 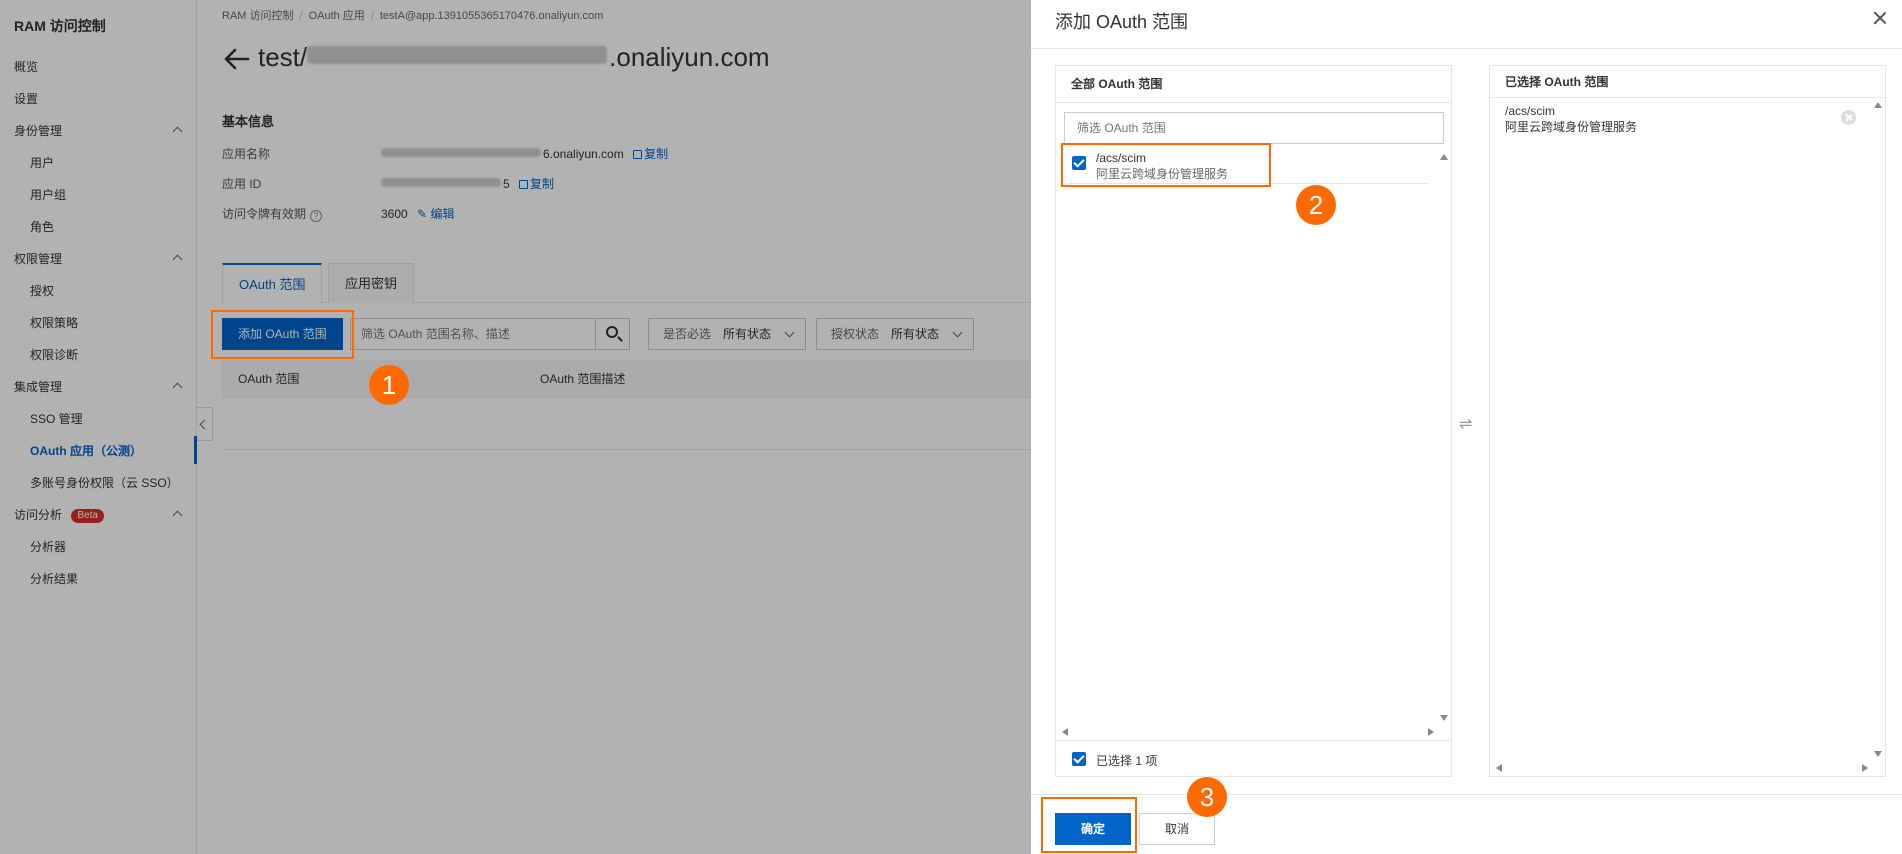 What do you see at coordinates (1122, 22) in the screenshot?
I see `drawer-title: 添加 OAuth 范围` at bounding box center [1122, 22].